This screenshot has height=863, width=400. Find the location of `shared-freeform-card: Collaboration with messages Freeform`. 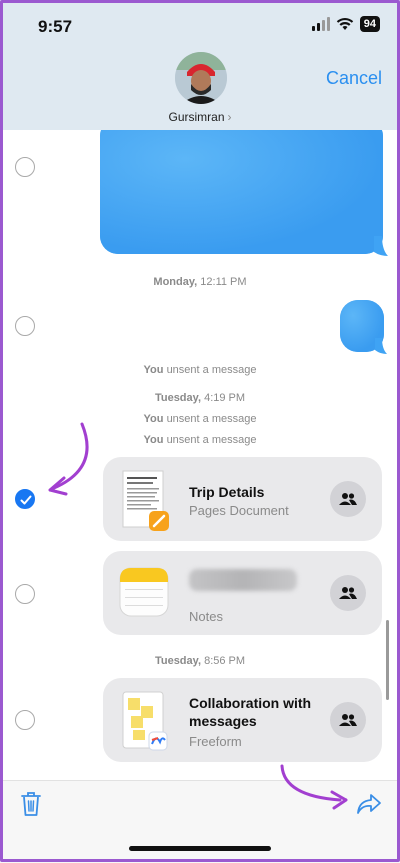

shared-freeform-card: Collaboration with messages Freeform is located at coordinates (242, 720).